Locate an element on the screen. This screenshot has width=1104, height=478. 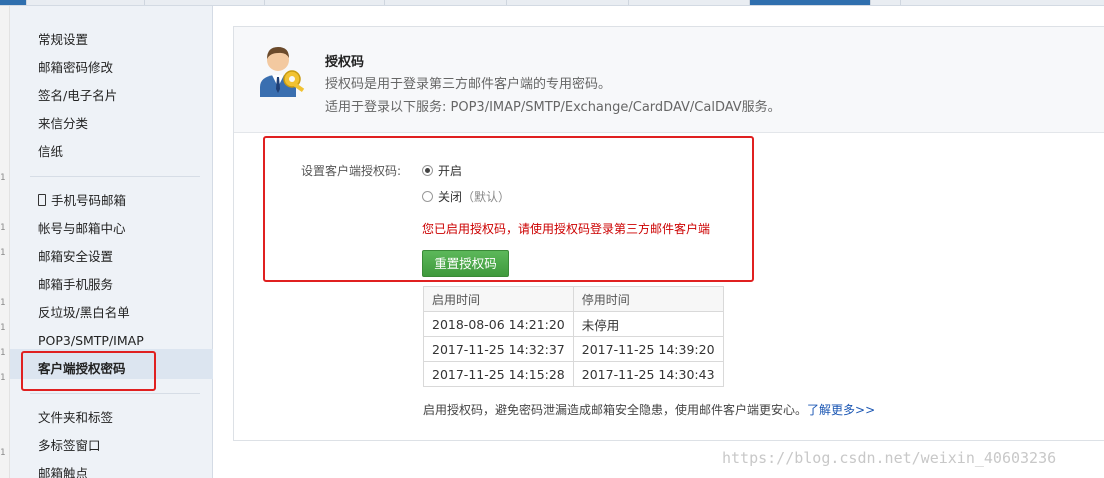
table-row: 2018-08-06 14:21:20 未停用 is located at coordinates (573, 324).